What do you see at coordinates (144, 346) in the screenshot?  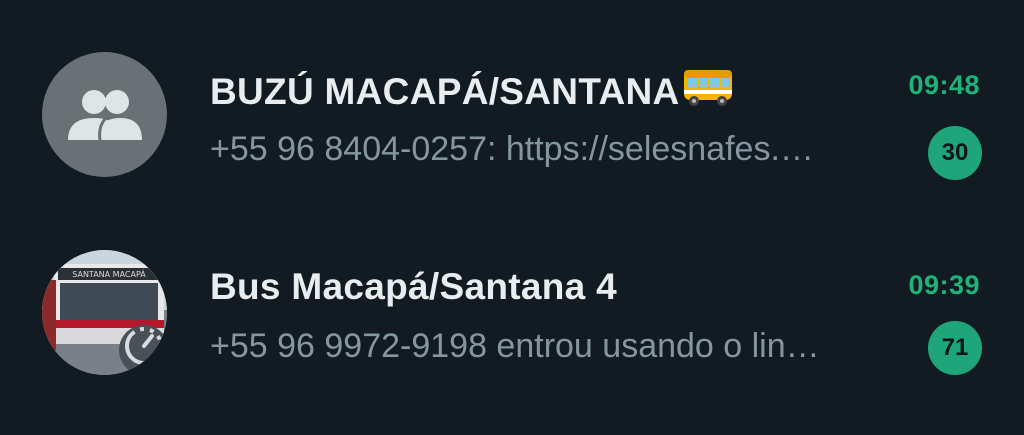 I see `disappearing-timer-icon` at bounding box center [144, 346].